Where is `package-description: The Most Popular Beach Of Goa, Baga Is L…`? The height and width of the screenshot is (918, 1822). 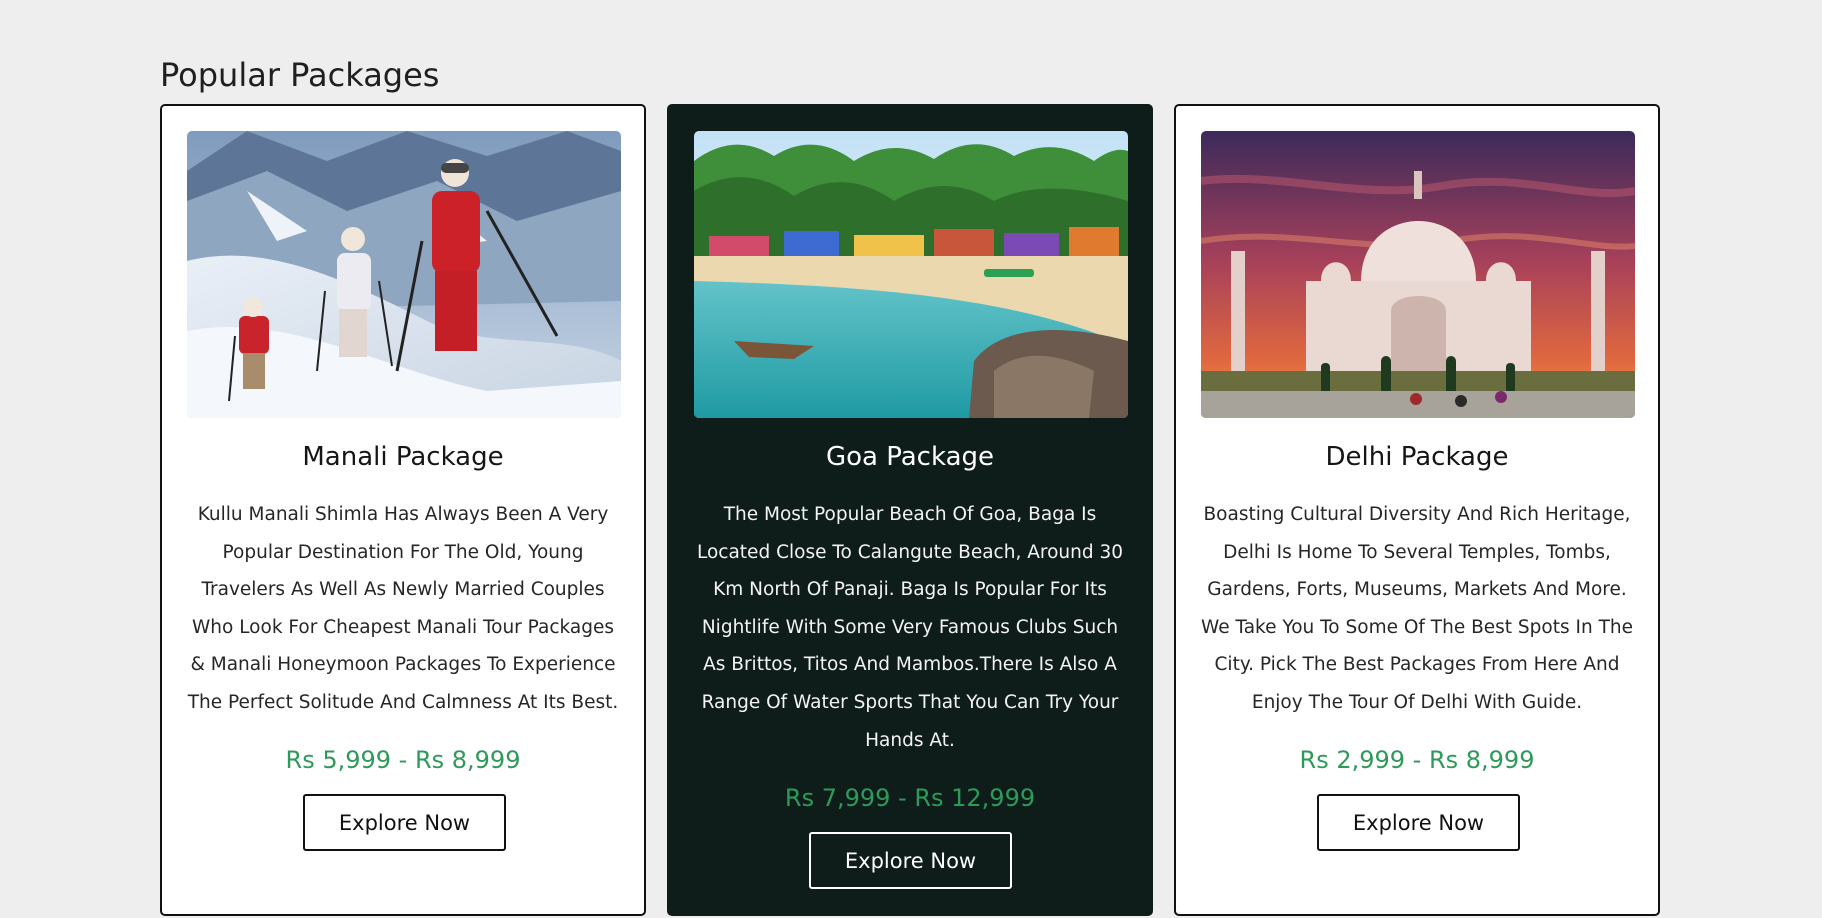 package-description: The Most Popular Beach Of Goa, Baga Is L… is located at coordinates (910, 627).